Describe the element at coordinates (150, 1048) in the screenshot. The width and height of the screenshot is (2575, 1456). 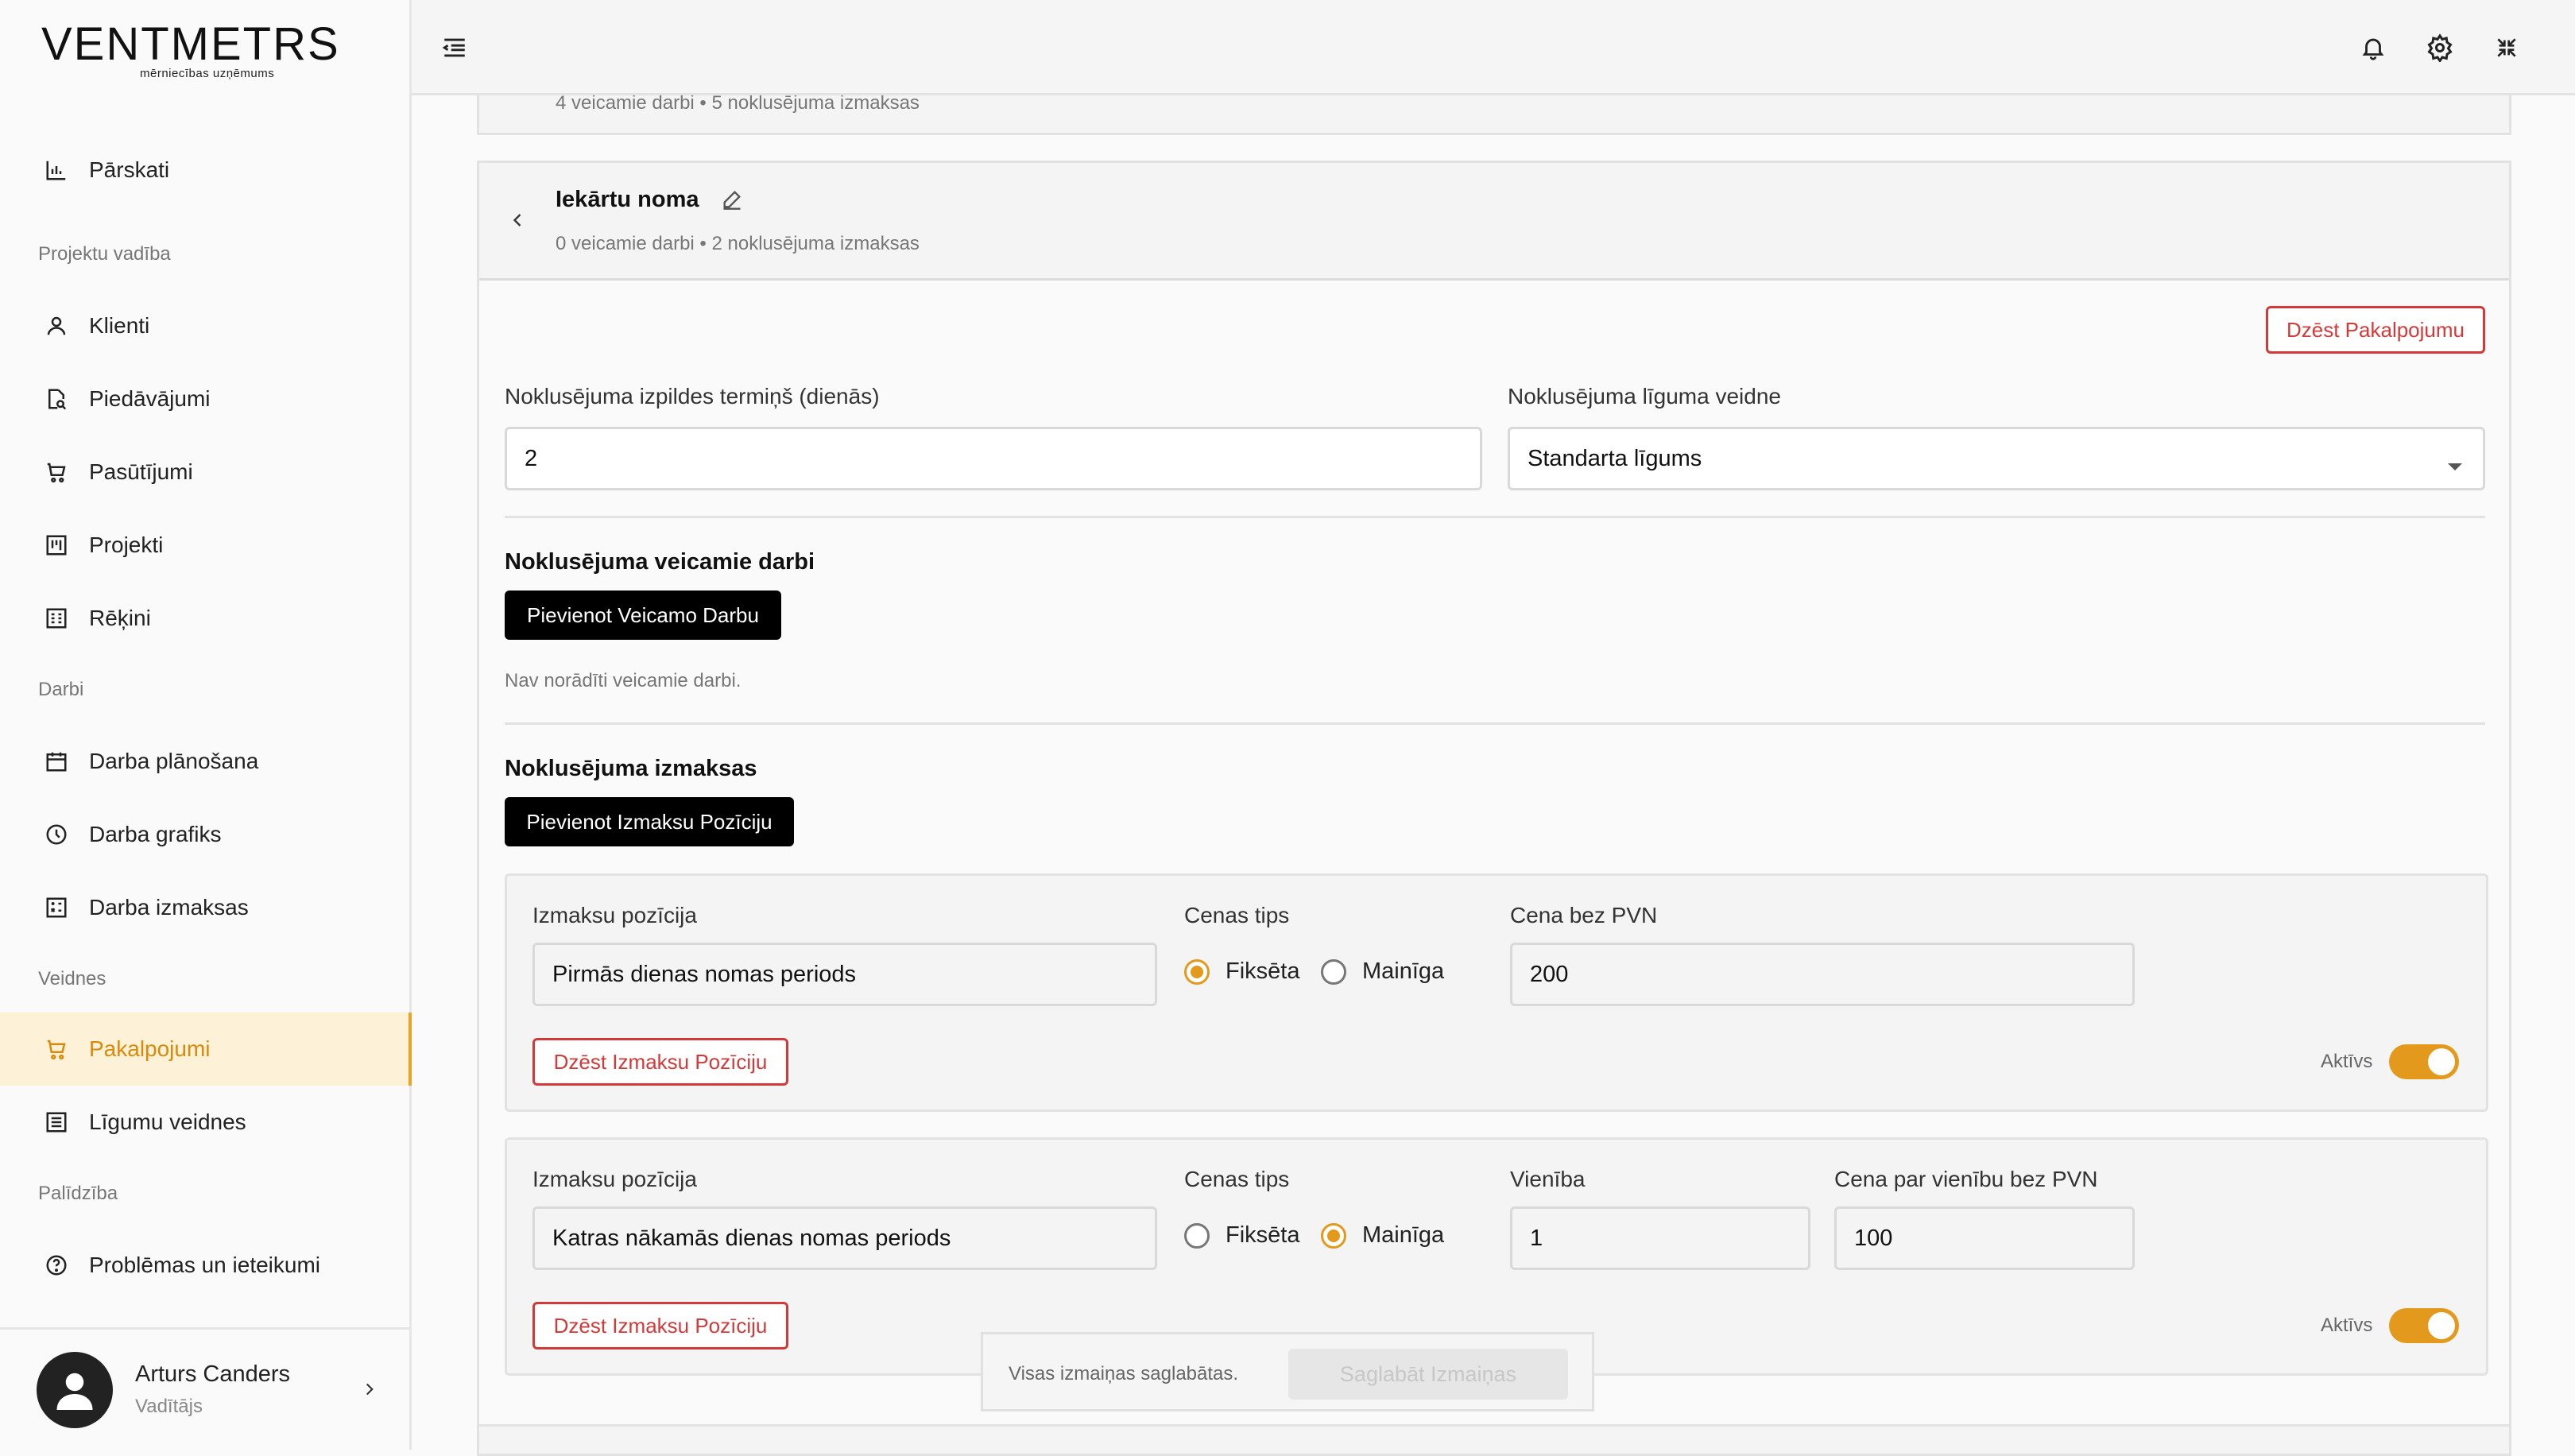
I see `sidebar-item-label: Pakalpojumi` at that location.